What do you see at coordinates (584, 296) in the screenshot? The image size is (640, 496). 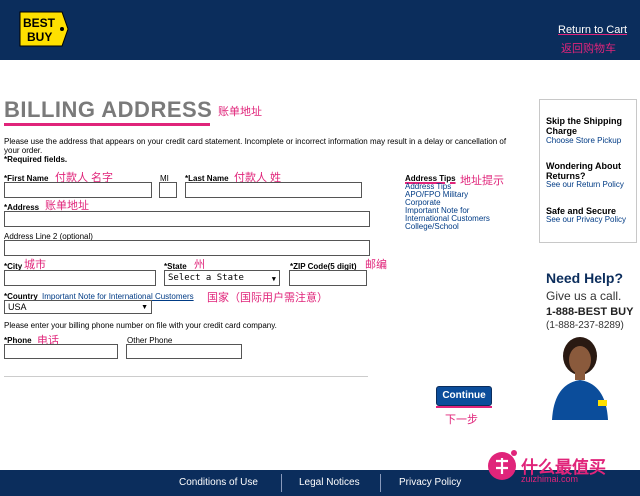 I see `need-help-subtitle: Give us a call.` at bounding box center [584, 296].